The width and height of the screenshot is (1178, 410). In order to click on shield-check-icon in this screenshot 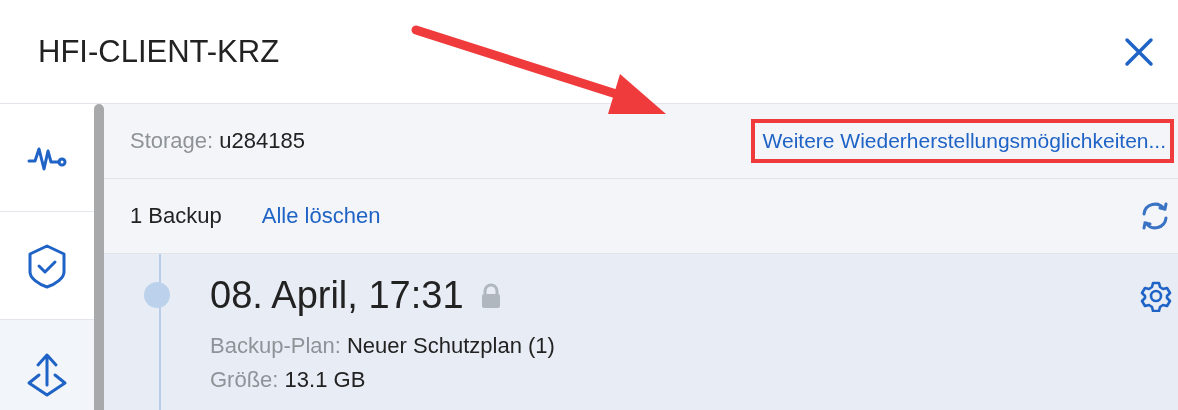, I will do `click(47, 265)`.